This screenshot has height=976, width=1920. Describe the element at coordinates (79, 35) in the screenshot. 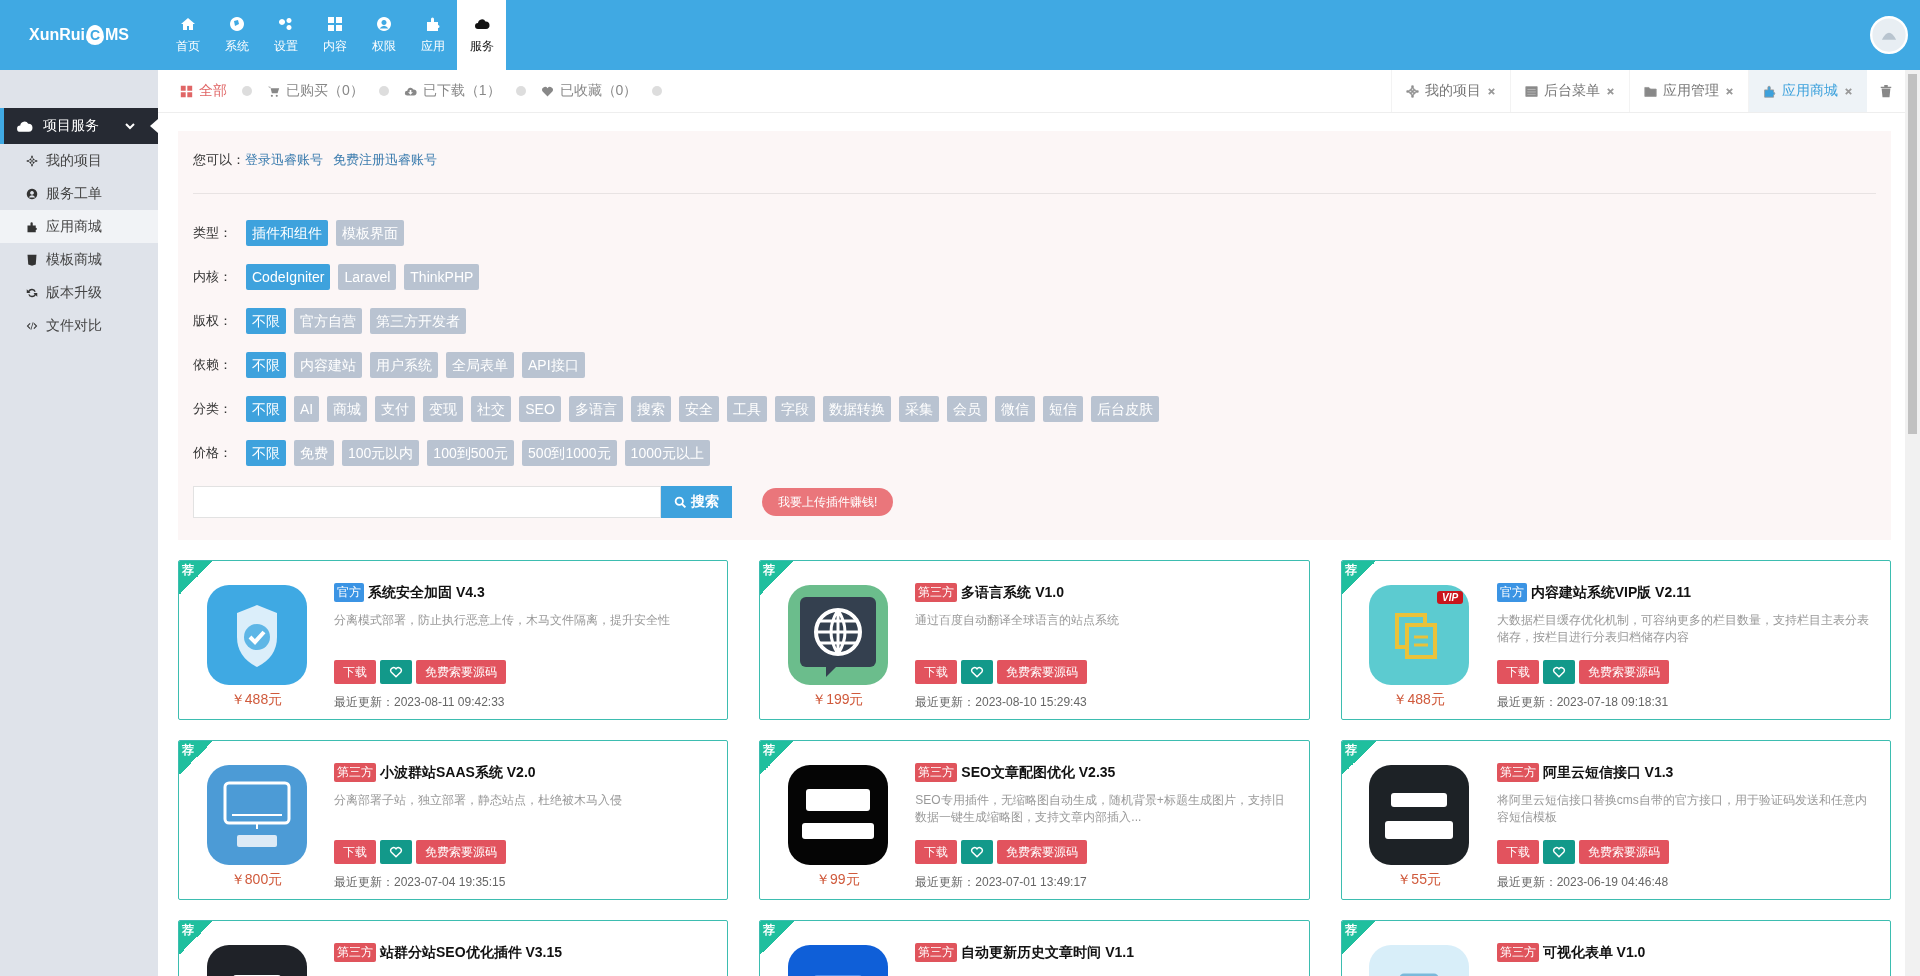

I see `logo: XunRui C MS` at that location.